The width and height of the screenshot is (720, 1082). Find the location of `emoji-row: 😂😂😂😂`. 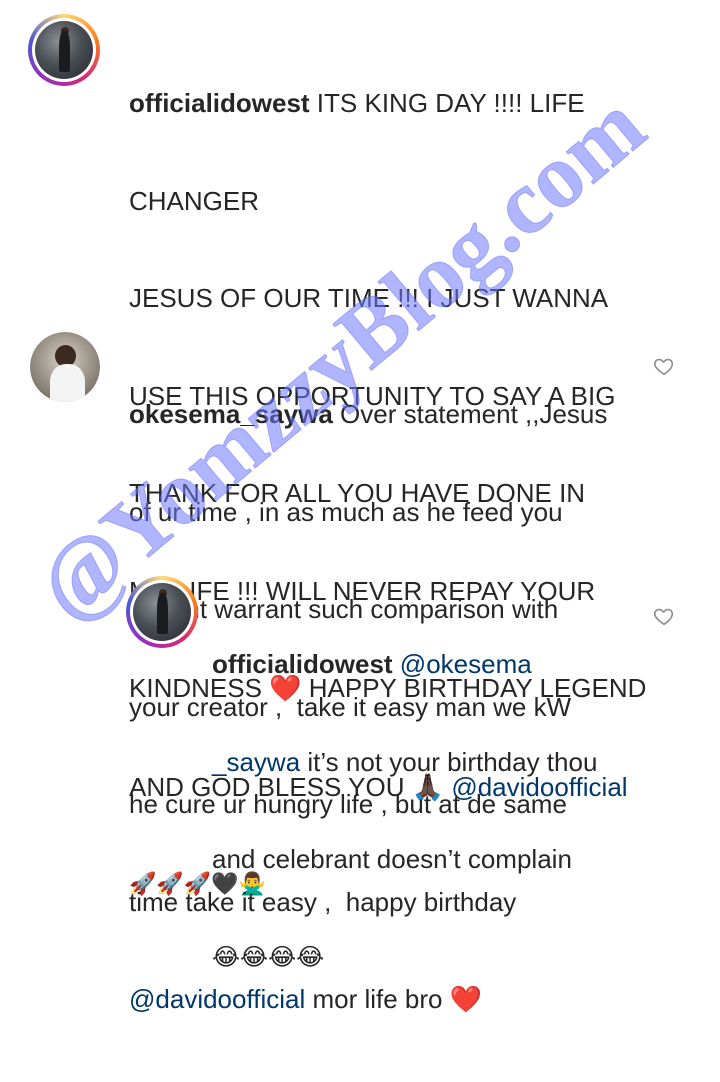

emoji-row: 😂😂😂😂 is located at coordinates (268, 956).